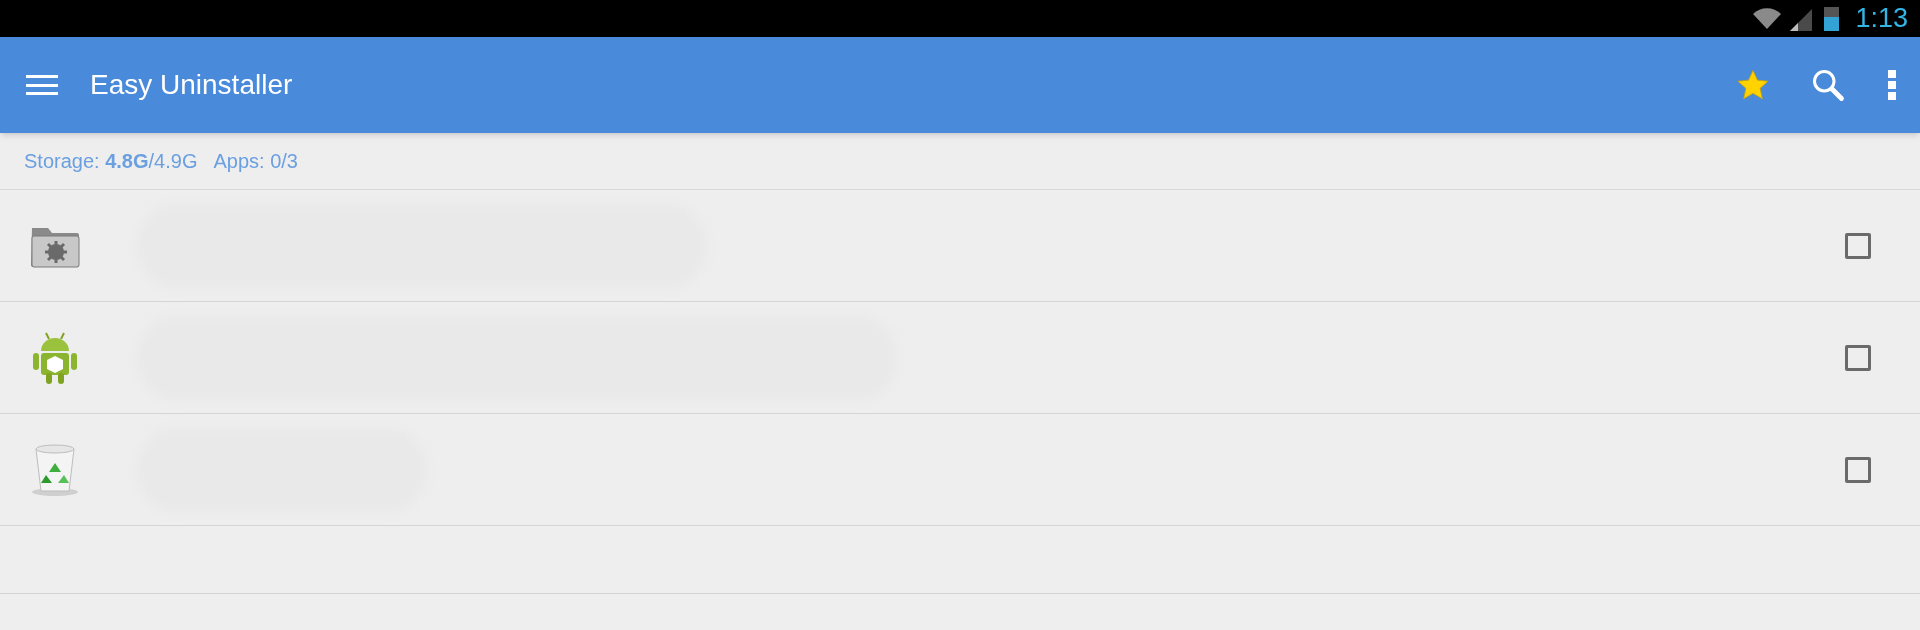  What do you see at coordinates (191, 85) in the screenshot?
I see `app-title: Easy Uninstaller` at bounding box center [191, 85].